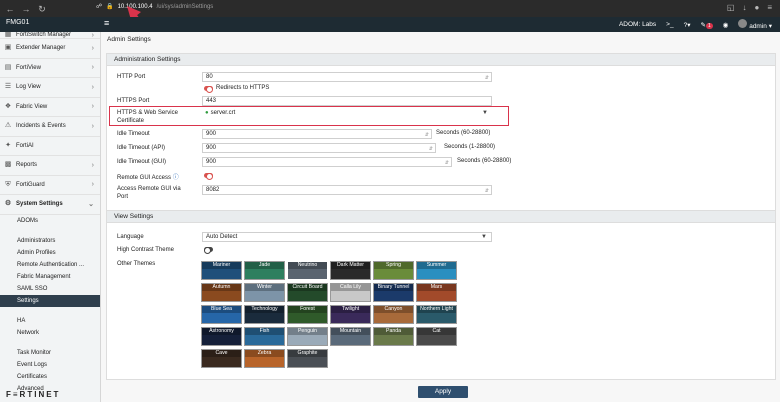 This screenshot has height=402, width=780. What do you see at coordinates (687, 25) in the screenshot?
I see `help-icon: ?▾` at bounding box center [687, 25].